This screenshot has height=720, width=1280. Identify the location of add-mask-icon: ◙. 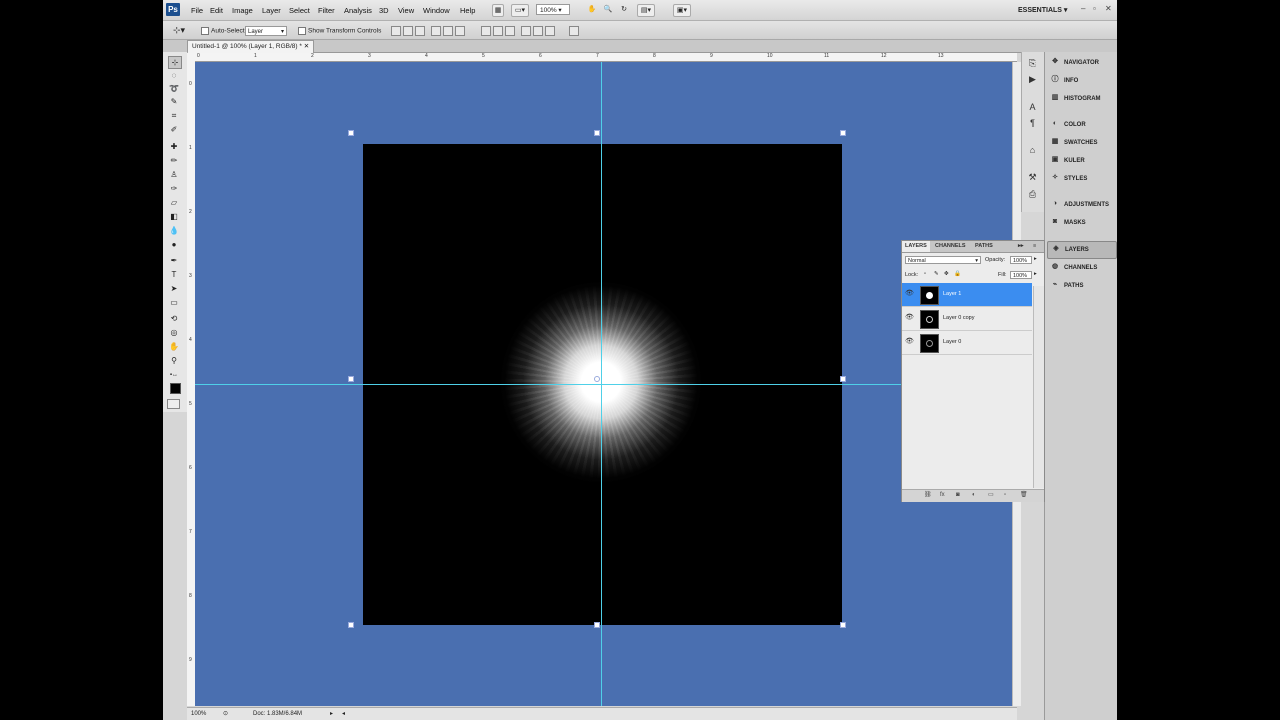
(959, 495).